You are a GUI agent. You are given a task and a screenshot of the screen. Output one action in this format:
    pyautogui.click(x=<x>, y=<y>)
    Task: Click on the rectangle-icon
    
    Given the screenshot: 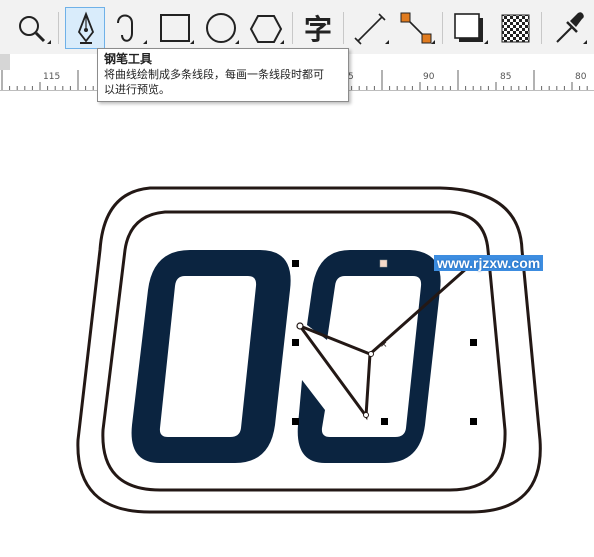 What is the action you would take?
    pyautogui.click(x=177, y=29)
    